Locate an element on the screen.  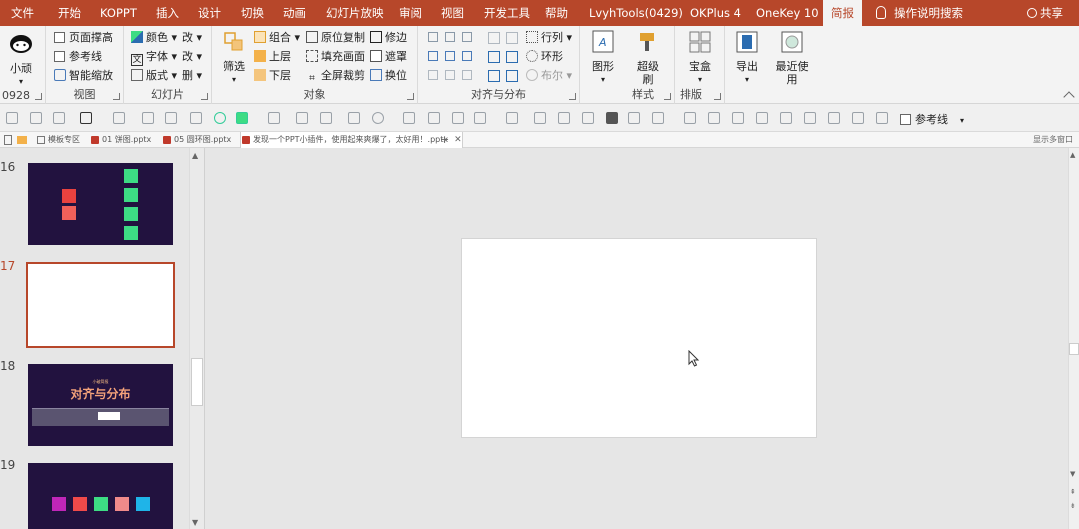
layout-button: 版式 ▾ is located at coordinates (154, 76).